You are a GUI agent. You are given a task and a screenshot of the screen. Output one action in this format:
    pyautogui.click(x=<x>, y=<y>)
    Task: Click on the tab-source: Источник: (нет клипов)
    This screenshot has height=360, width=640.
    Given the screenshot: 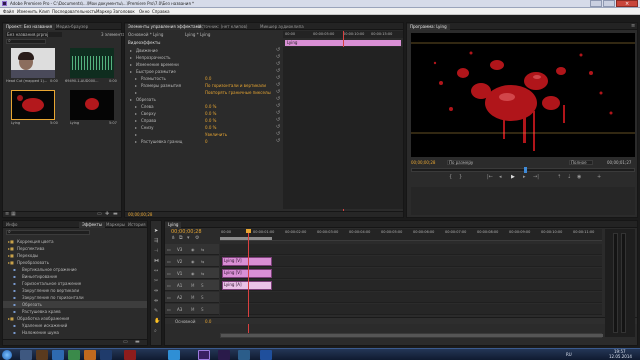 What is the action you would take?
    pyautogui.click(x=222, y=27)
    